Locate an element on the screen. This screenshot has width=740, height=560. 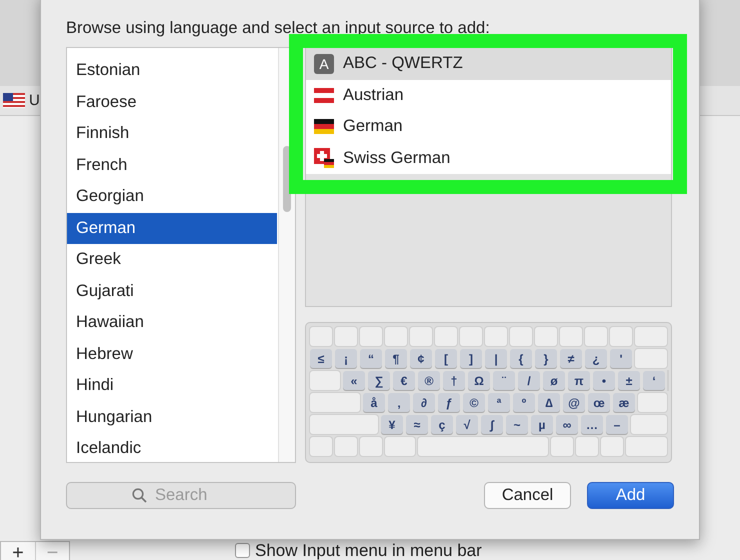
keyboard-key: ≈ is located at coordinates (417, 424).